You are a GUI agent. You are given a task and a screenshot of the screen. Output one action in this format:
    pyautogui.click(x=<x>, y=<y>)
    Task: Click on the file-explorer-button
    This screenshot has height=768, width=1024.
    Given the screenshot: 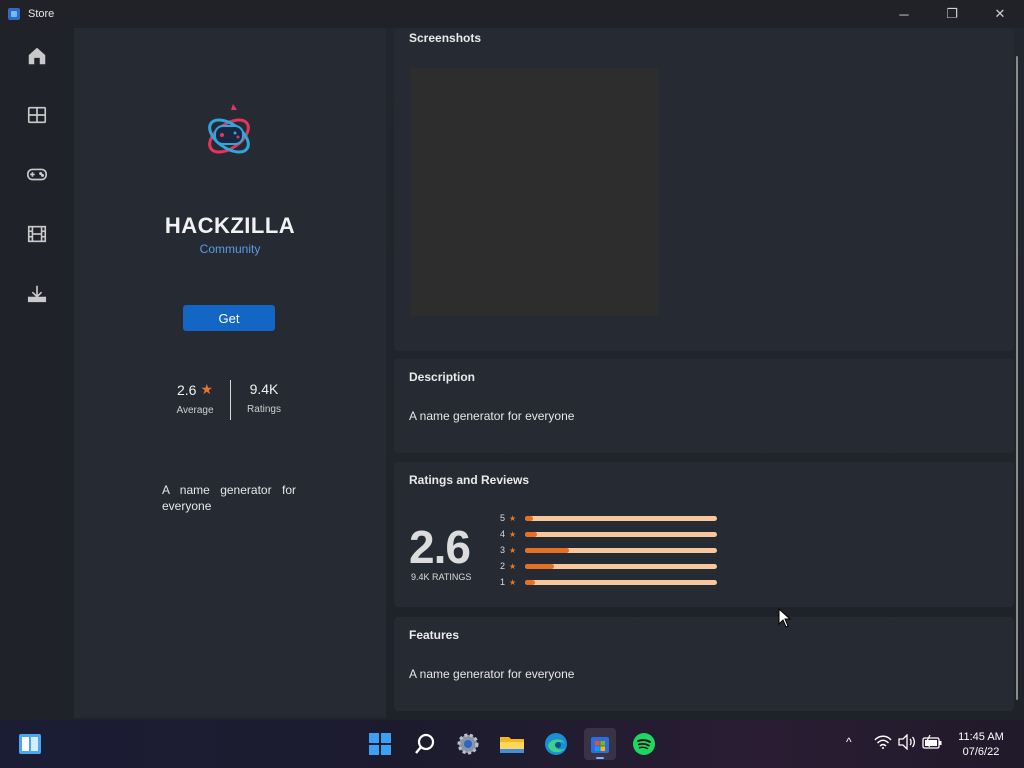 What is the action you would take?
    pyautogui.click(x=512, y=744)
    